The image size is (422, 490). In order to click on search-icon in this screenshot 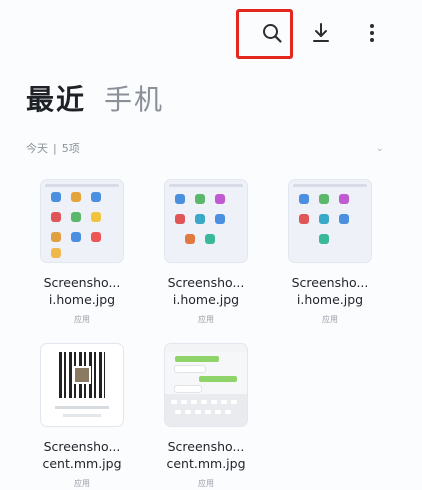, I will do `click(272, 33)`.